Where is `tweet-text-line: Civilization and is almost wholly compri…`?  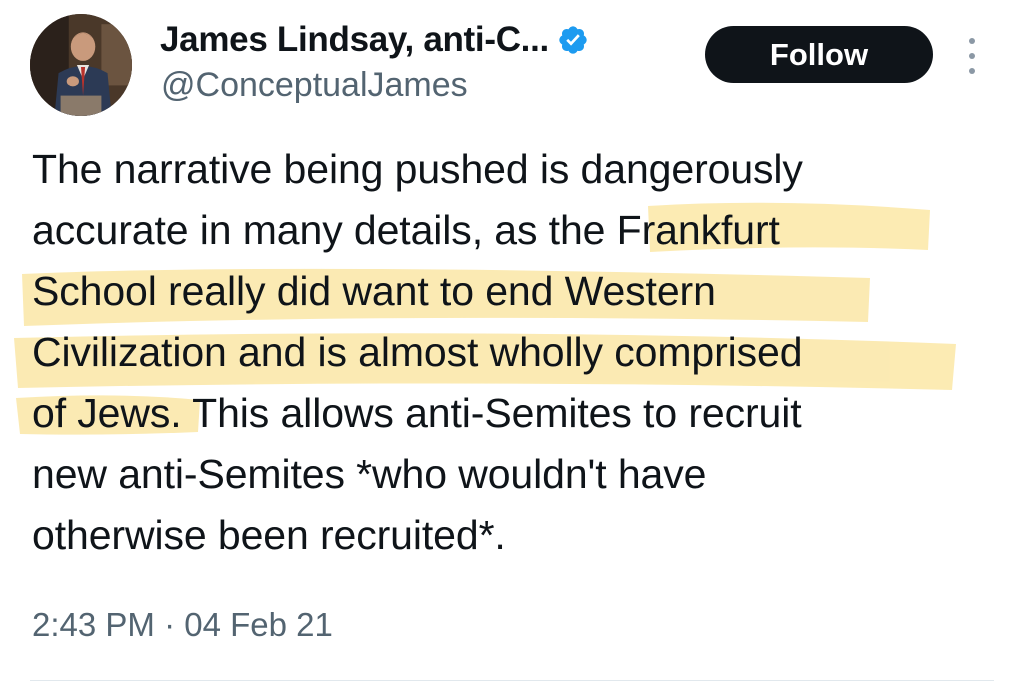 tweet-text-line: Civilization and is almost wholly compri… is located at coordinates (417, 352).